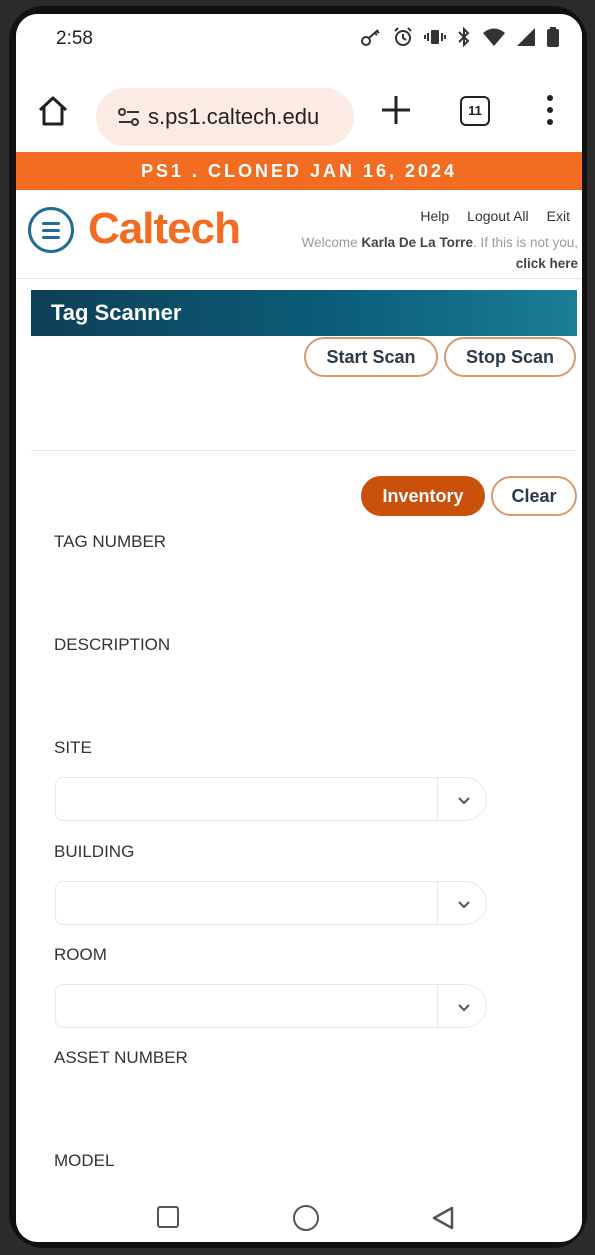  I want to click on bluetooth-icon, so click(464, 37).